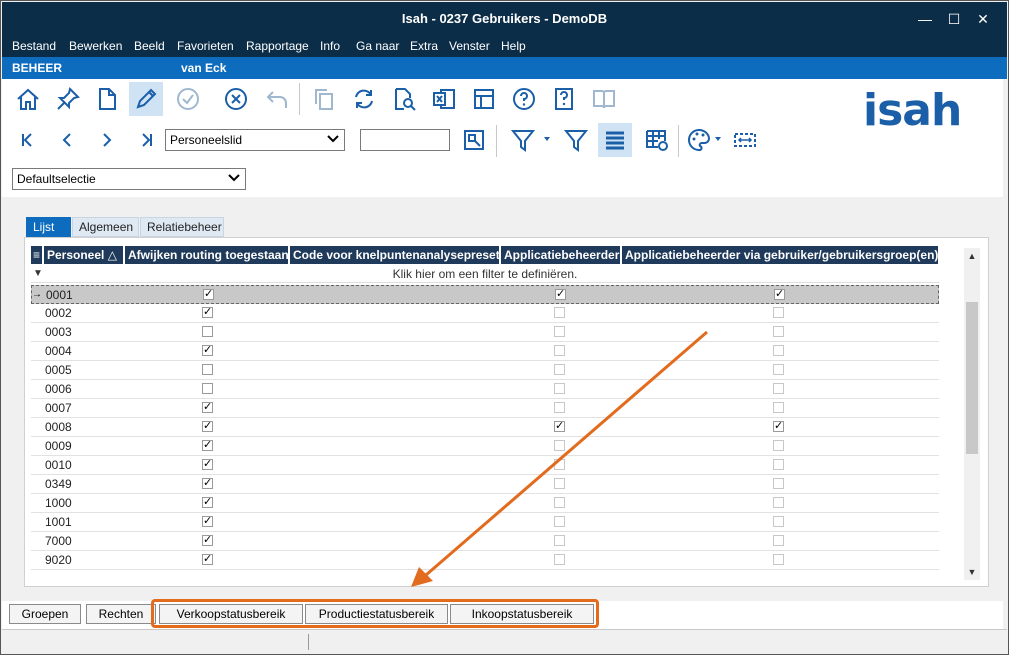 This screenshot has height=656, width=1009. Describe the element at coordinates (972, 378) in the screenshot. I see `scroll-thumb` at that location.